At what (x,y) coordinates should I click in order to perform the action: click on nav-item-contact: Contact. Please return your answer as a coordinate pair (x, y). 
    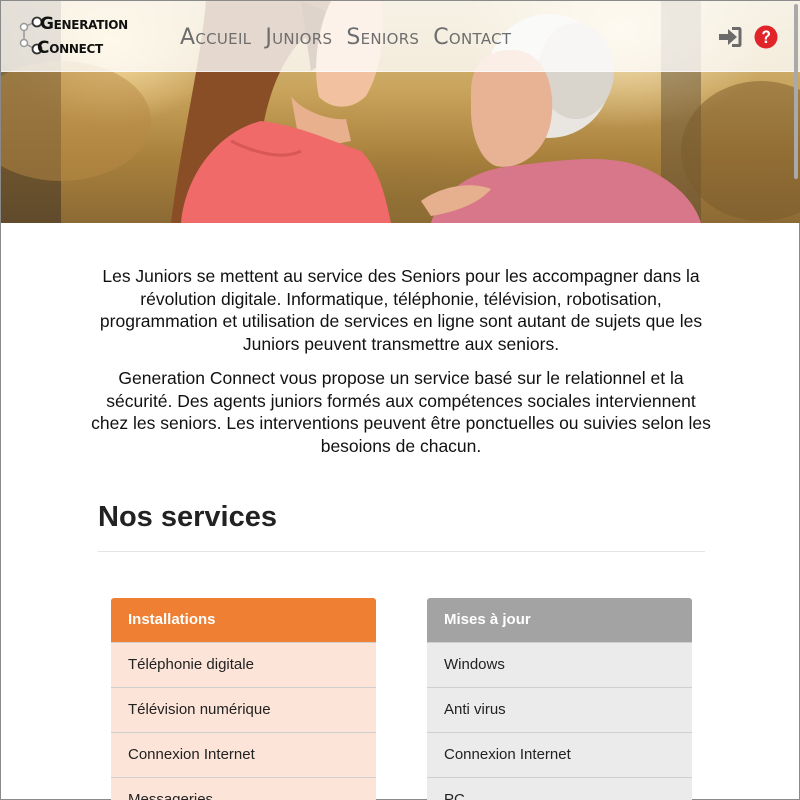
    Looking at the image, I should click on (472, 38).